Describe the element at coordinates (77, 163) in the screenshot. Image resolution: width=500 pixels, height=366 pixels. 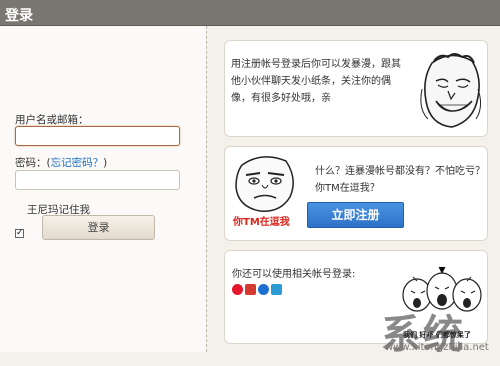
I see `forgot-password-link: 忘记密码？` at that location.